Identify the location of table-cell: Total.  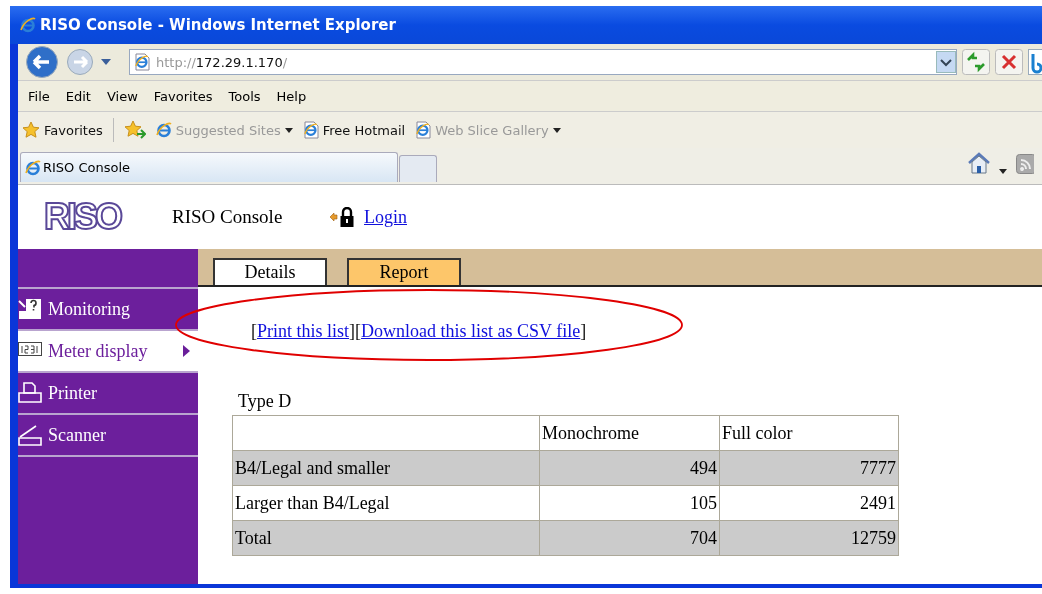
(386, 538).